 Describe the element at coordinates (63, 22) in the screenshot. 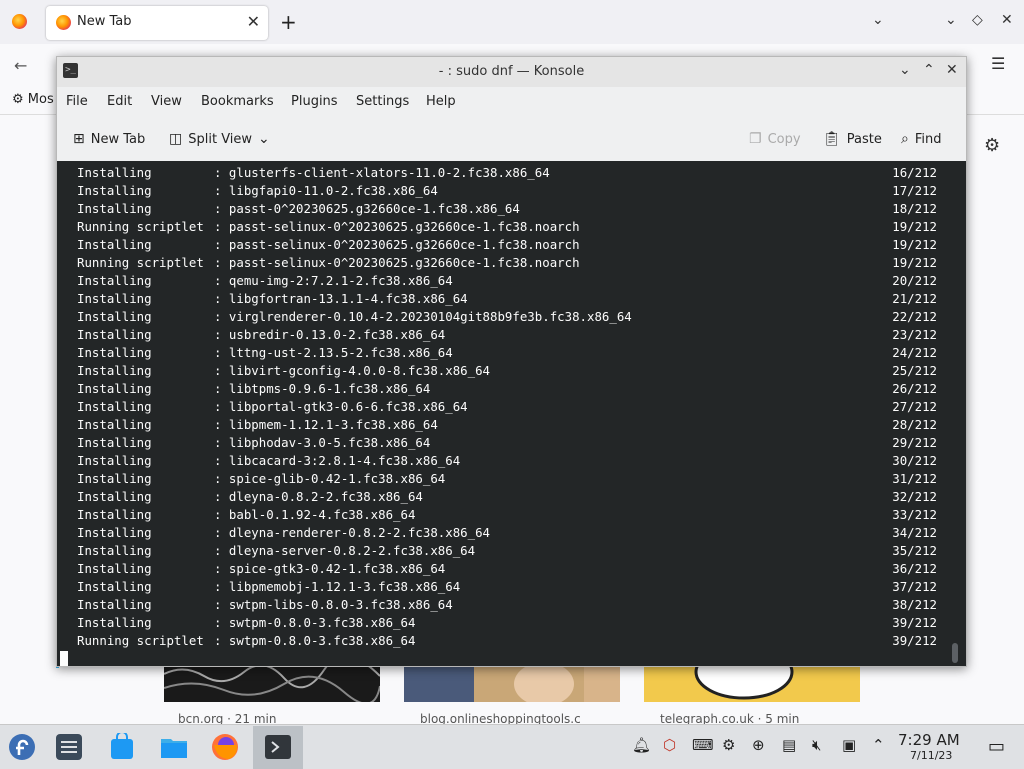

I see `firefox-tab-icon` at that location.